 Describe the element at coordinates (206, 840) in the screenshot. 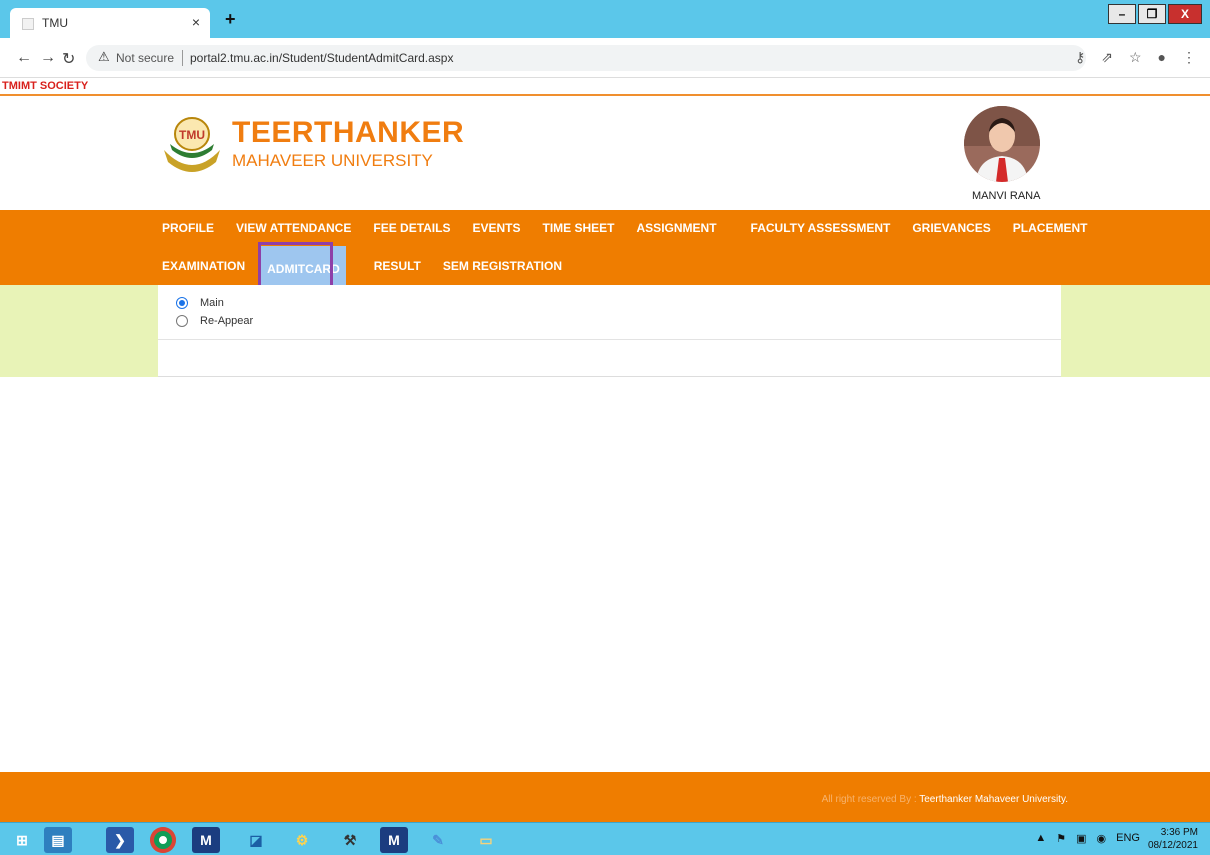

I see `app-m-icon: M` at that location.